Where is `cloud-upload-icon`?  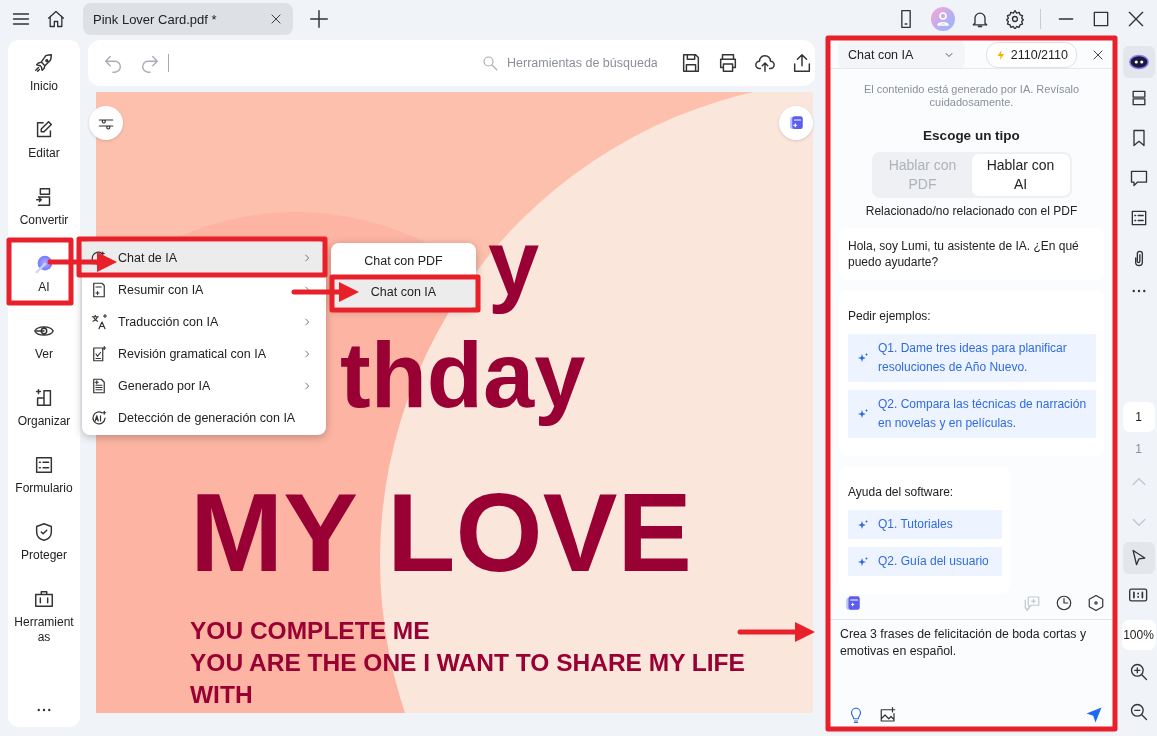 cloud-upload-icon is located at coordinates (765, 63).